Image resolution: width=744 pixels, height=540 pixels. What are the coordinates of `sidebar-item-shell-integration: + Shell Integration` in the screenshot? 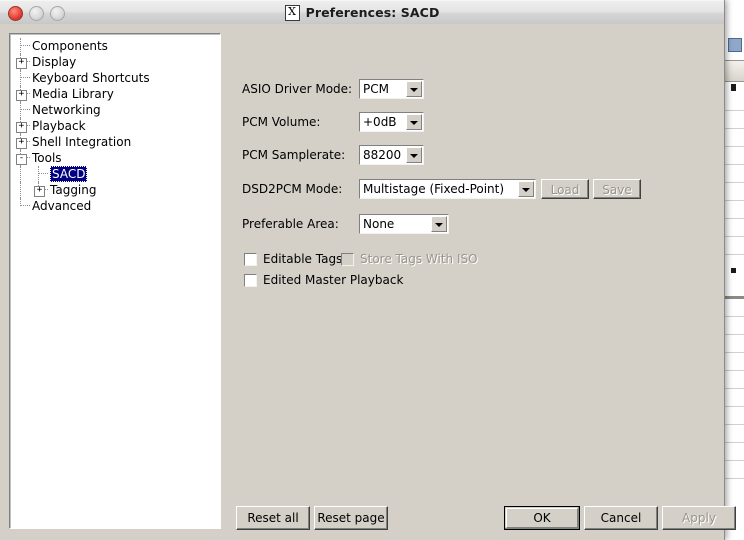 It's located at (115, 142).